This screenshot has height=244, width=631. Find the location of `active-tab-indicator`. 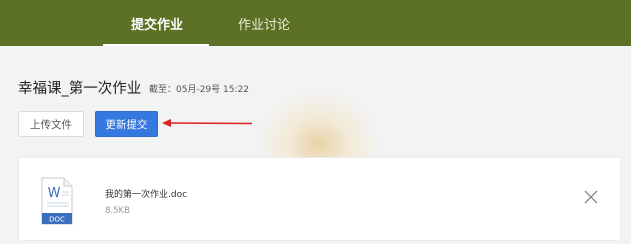

active-tab-indicator is located at coordinates (156, 45).